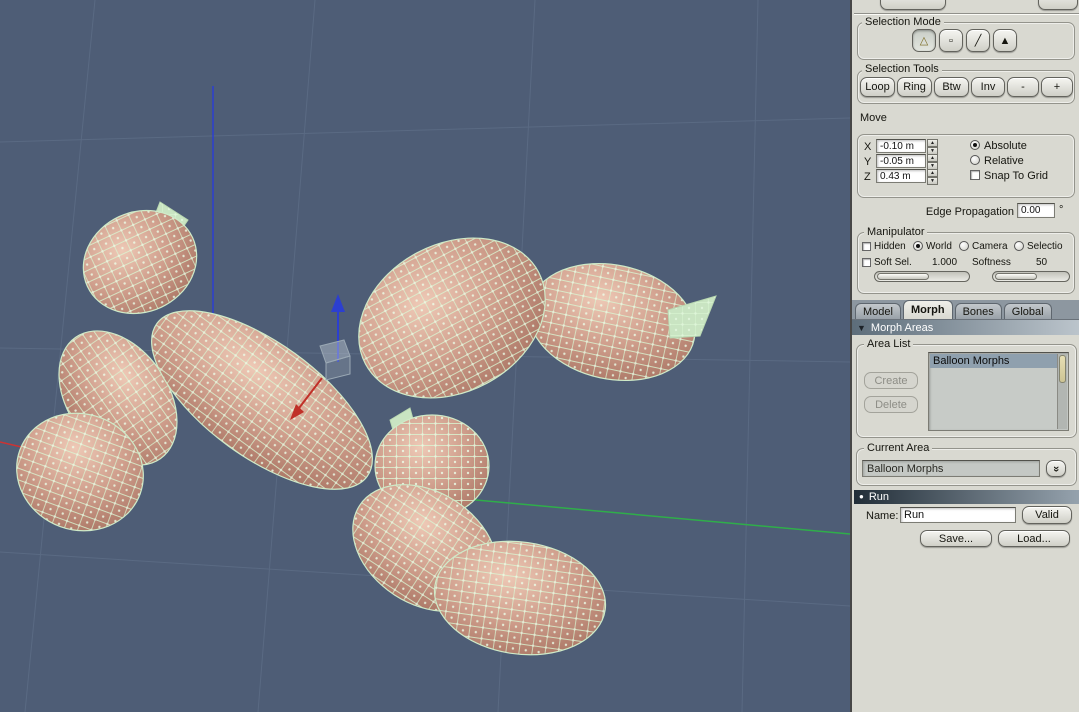 Image resolution: width=1079 pixels, height=712 pixels. Describe the element at coordinates (877, 87) in the screenshot. I see `loop-button: Loop` at that location.